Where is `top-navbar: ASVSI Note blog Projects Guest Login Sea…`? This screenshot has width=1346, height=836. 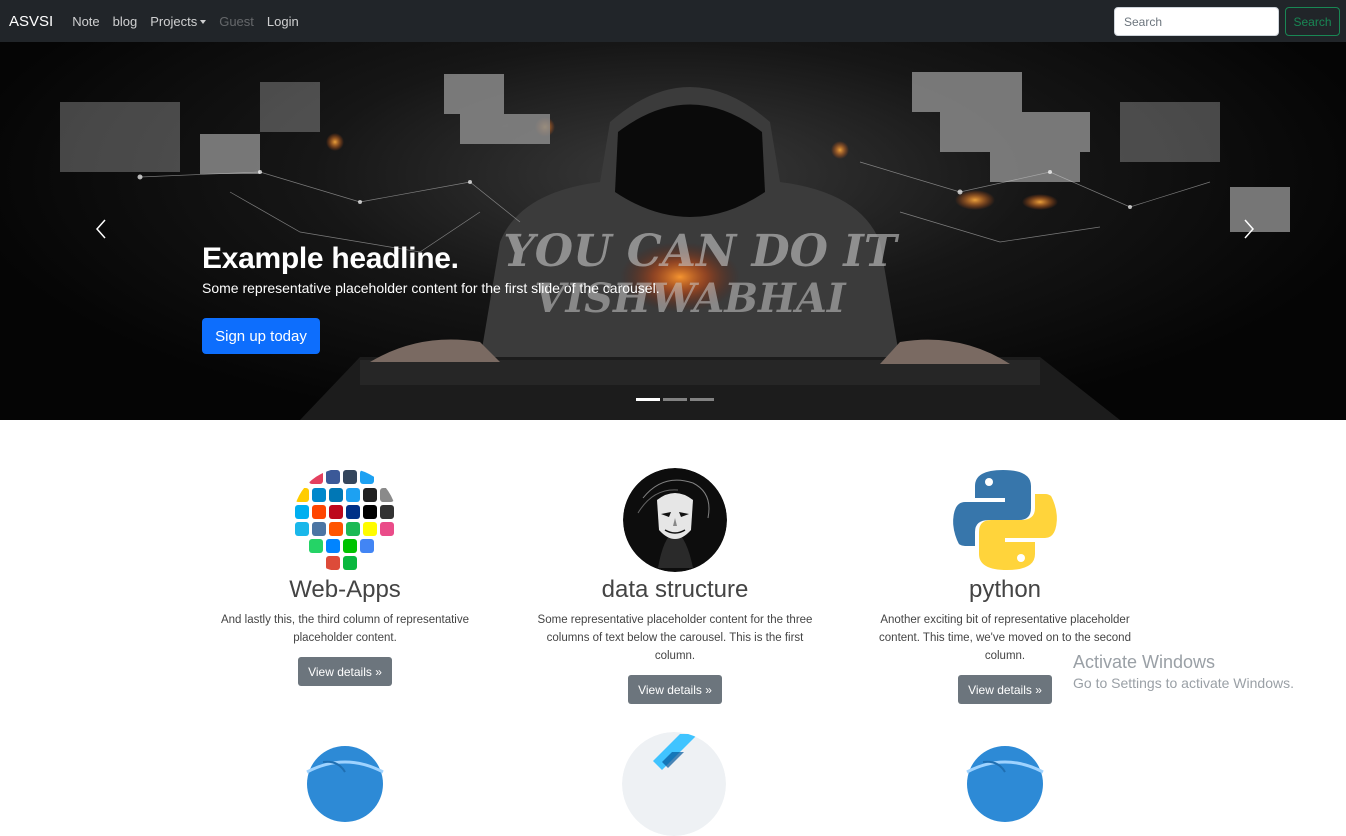 top-navbar: ASVSI Note blog Projects Guest Login Sea… is located at coordinates (673, 21).